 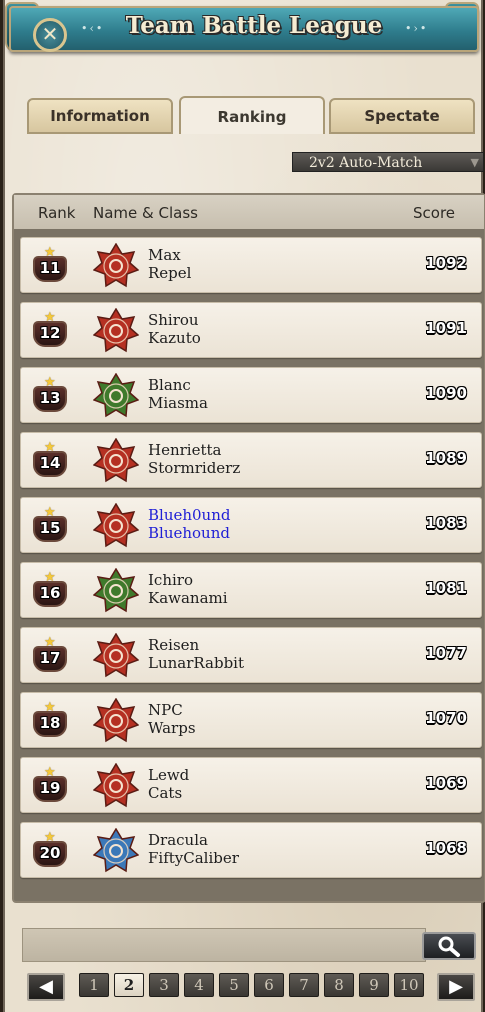 What do you see at coordinates (116, 590) in the screenshot?
I see `green-hatted-figure-sigil-icon` at bounding box center [116, 590].